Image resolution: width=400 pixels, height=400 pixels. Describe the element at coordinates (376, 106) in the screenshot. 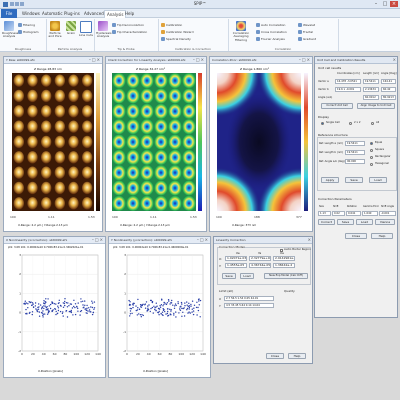

I see `align-image-button: Align Image to Unit Cell` at that location.